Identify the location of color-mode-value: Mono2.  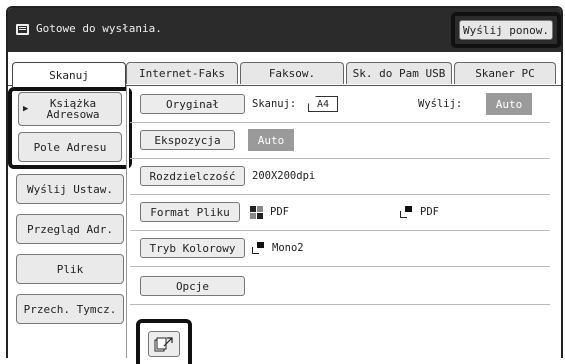
(288, 248).